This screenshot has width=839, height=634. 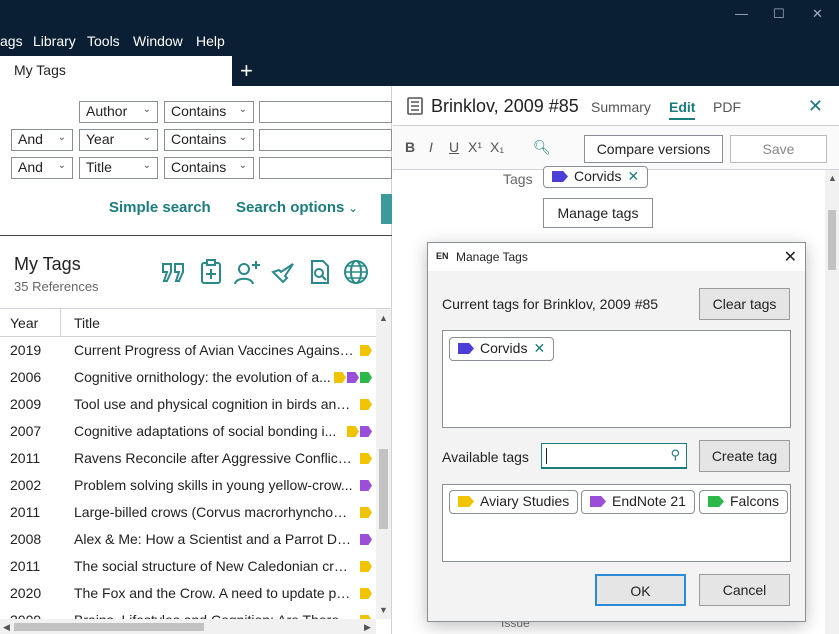 I want to click on search-bool-dropdown-3: And ⌄, so click(x=42, y=168).